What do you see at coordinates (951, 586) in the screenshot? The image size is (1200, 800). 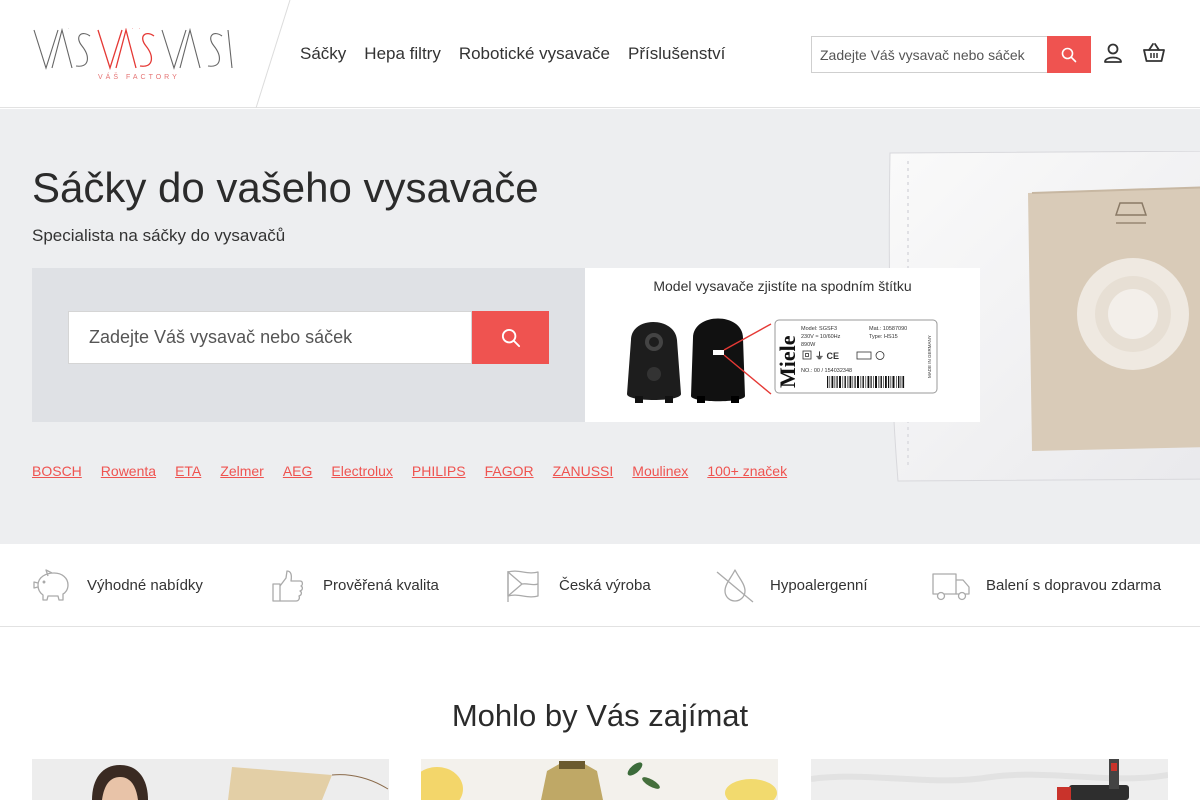 I see `delivery-truck-icon` at bounding box center [951, 586].